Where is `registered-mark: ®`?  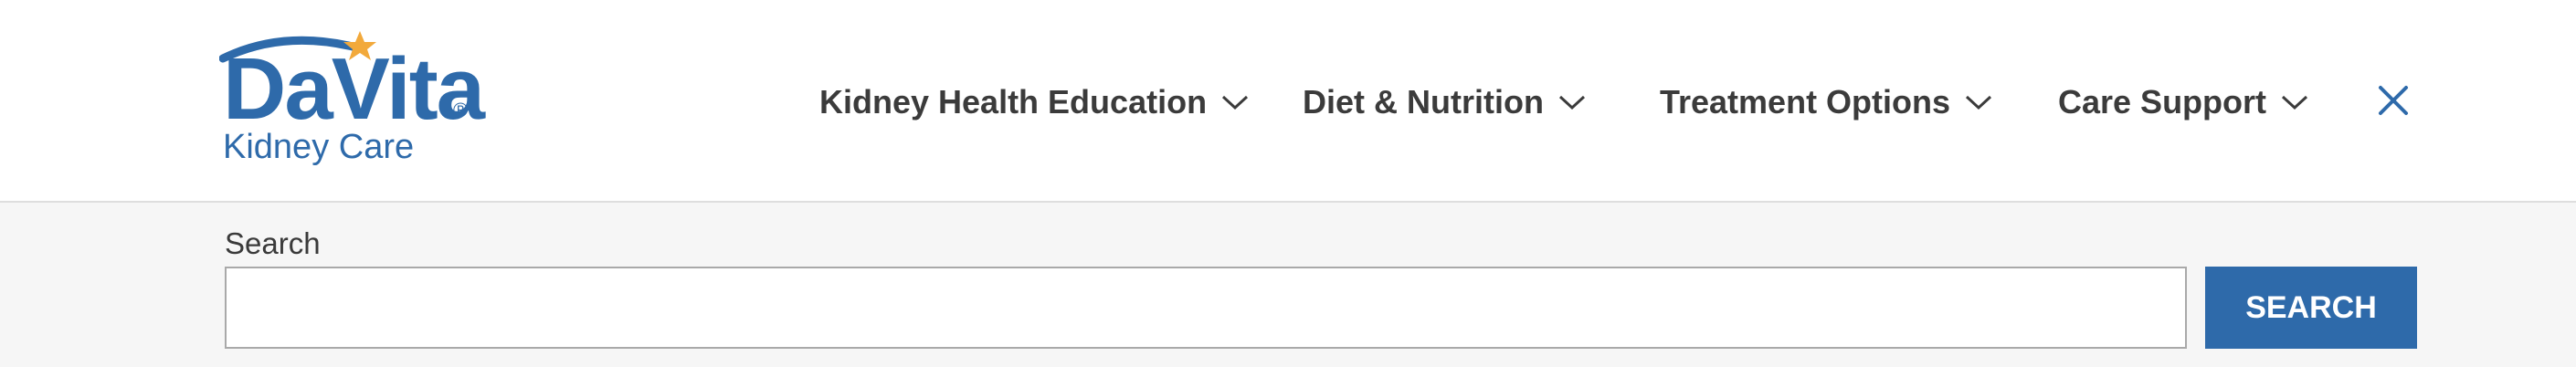 registered-mark: ® is located at coordinates (461, 110).